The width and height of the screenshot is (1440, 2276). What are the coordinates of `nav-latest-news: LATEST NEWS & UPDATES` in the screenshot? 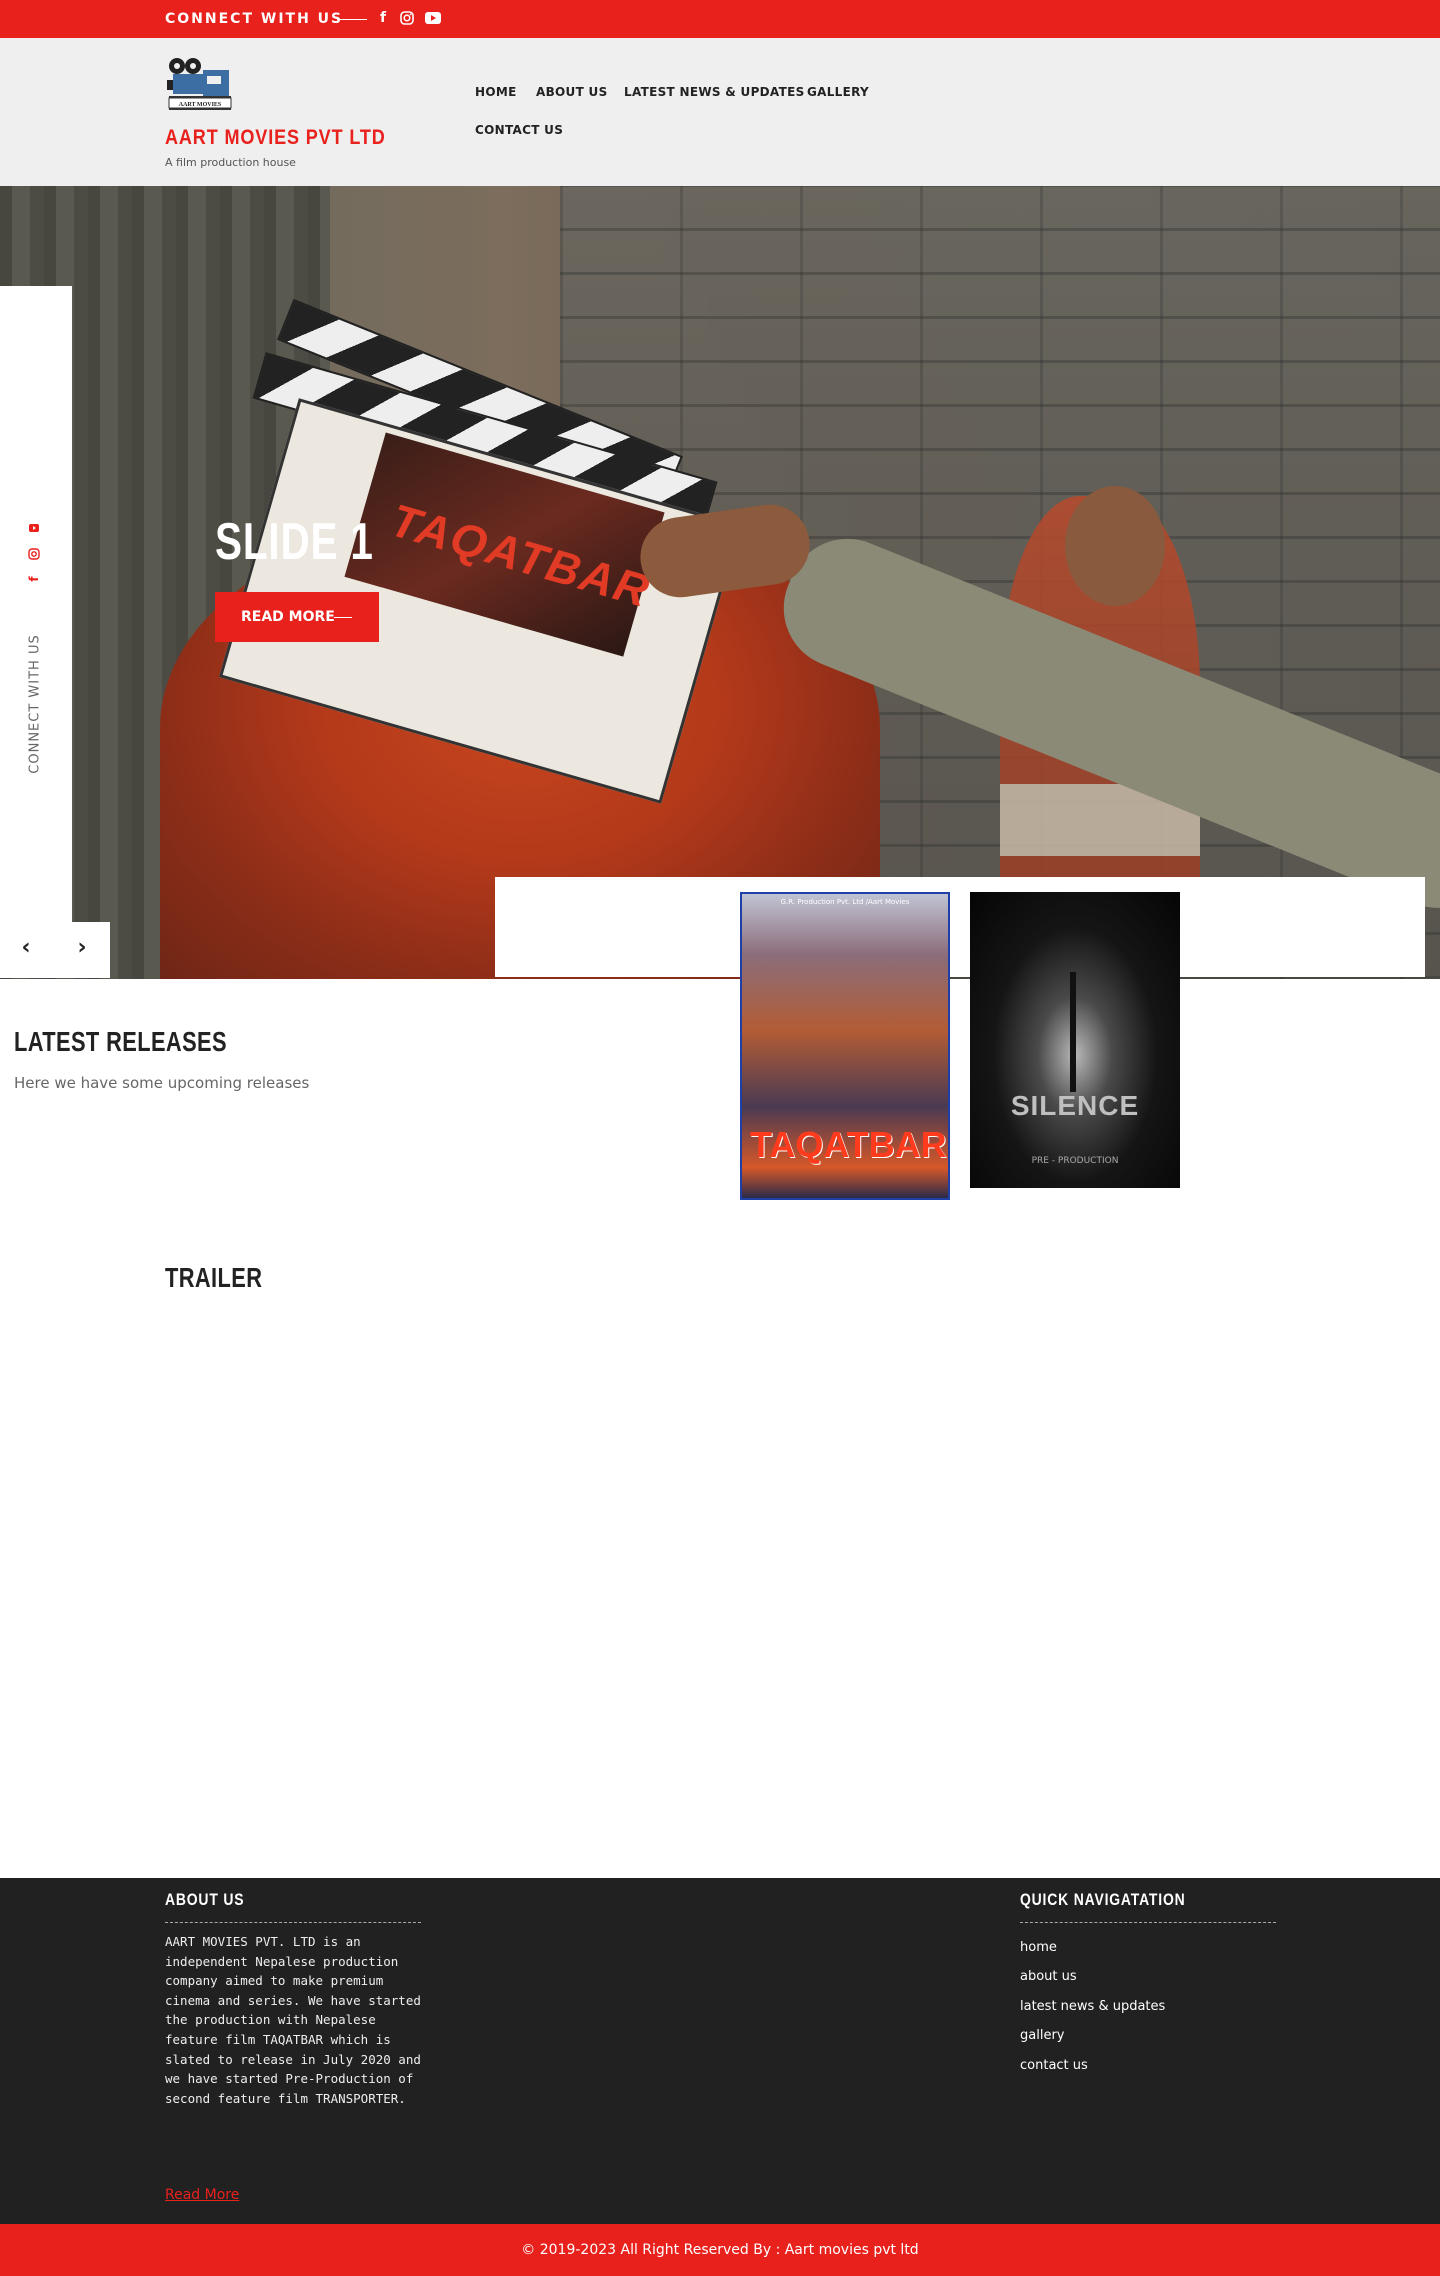 It's located at (714, 92).